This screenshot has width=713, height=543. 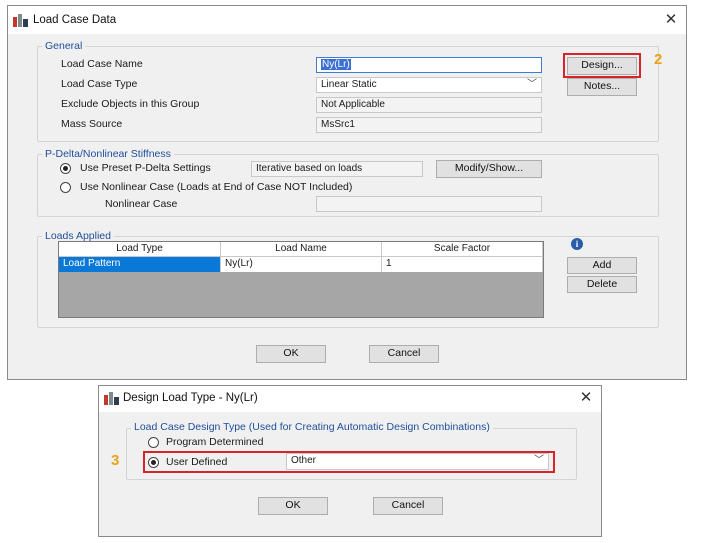 What do you see at coordinates (92, 124) in the screenshot?
I see `mass-source-label: Mass Source` at bounding box center [92, 124].